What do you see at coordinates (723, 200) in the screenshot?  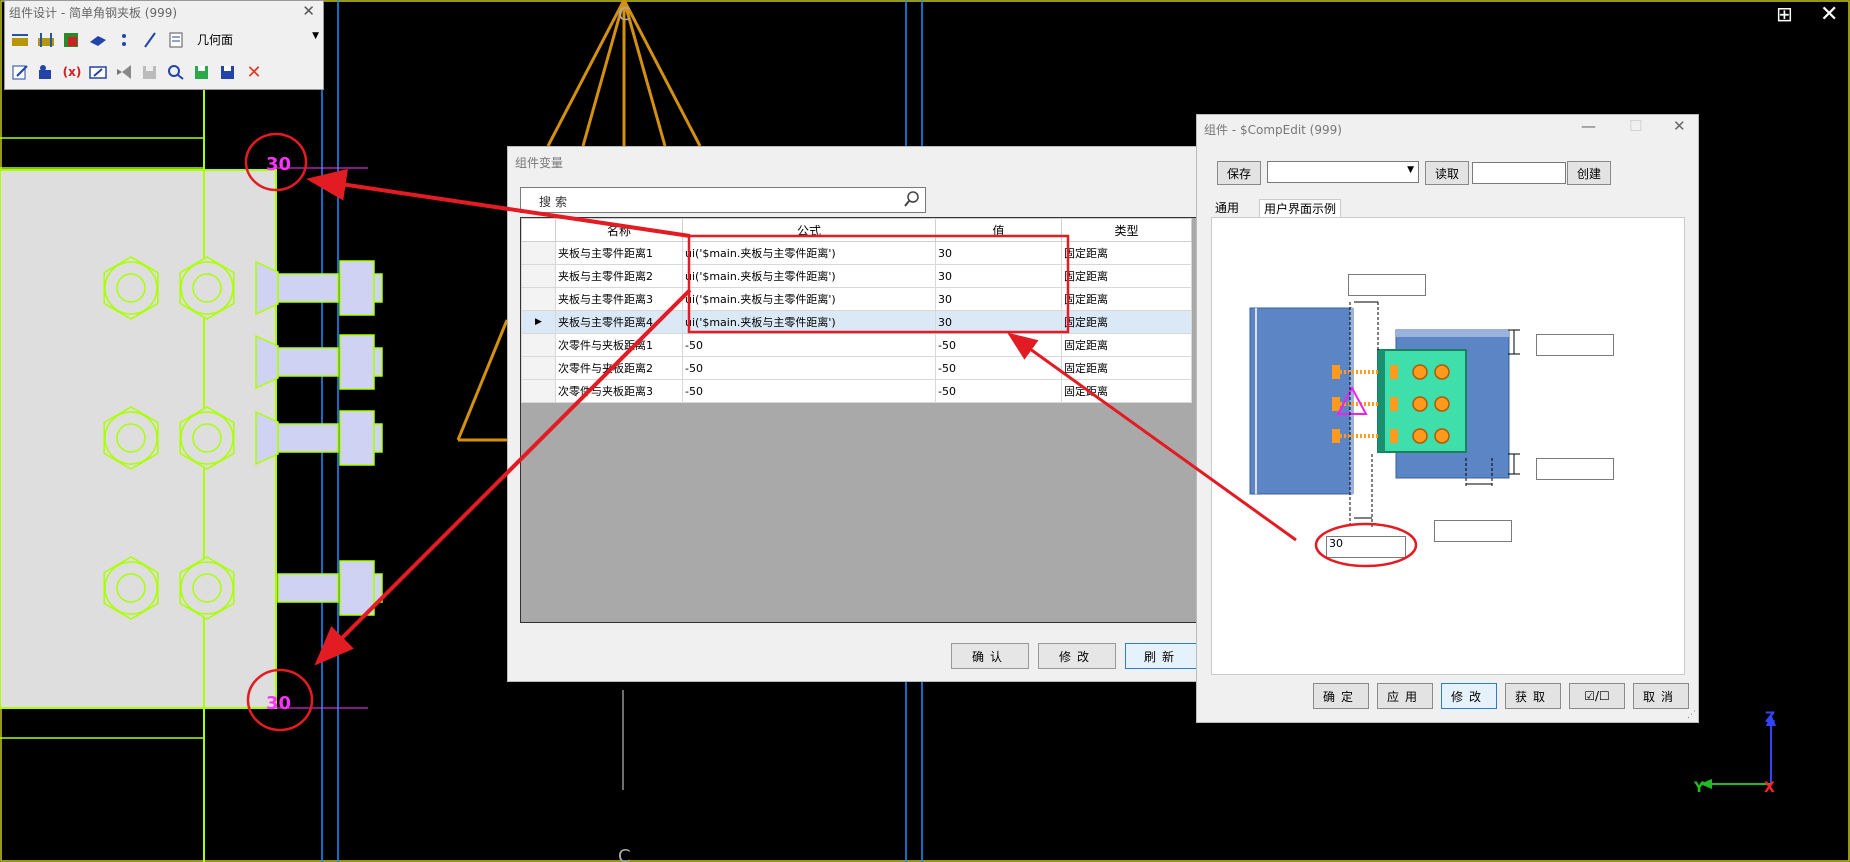 I see `search-input: 搜索` at bounding box center [723, 200].